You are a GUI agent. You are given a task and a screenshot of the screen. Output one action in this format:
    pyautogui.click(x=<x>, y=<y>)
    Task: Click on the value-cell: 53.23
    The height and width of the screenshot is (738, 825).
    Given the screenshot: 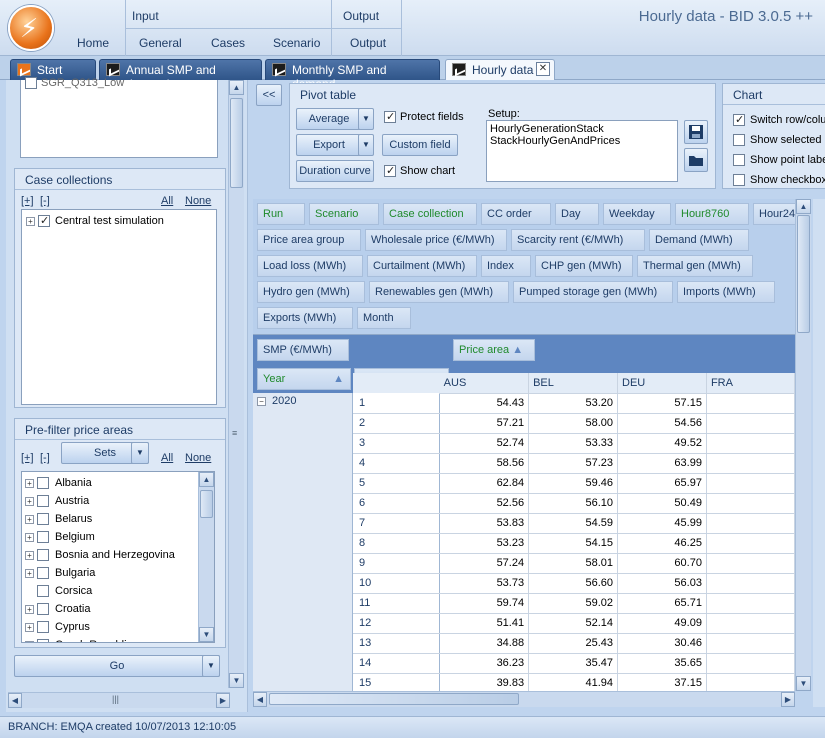 What is the action you would take?
    pyautogui.click(x=484, y=543)
    